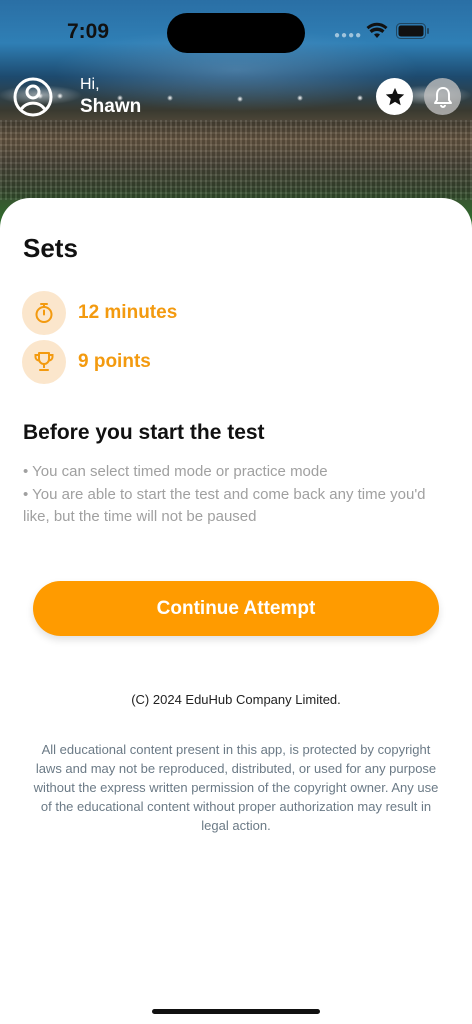 Image resolution: width=472 pixels, height=1024 pixels. Describe the element at coordinates (236, 33) in the screenshot. I see `dynamic-island` at that location.